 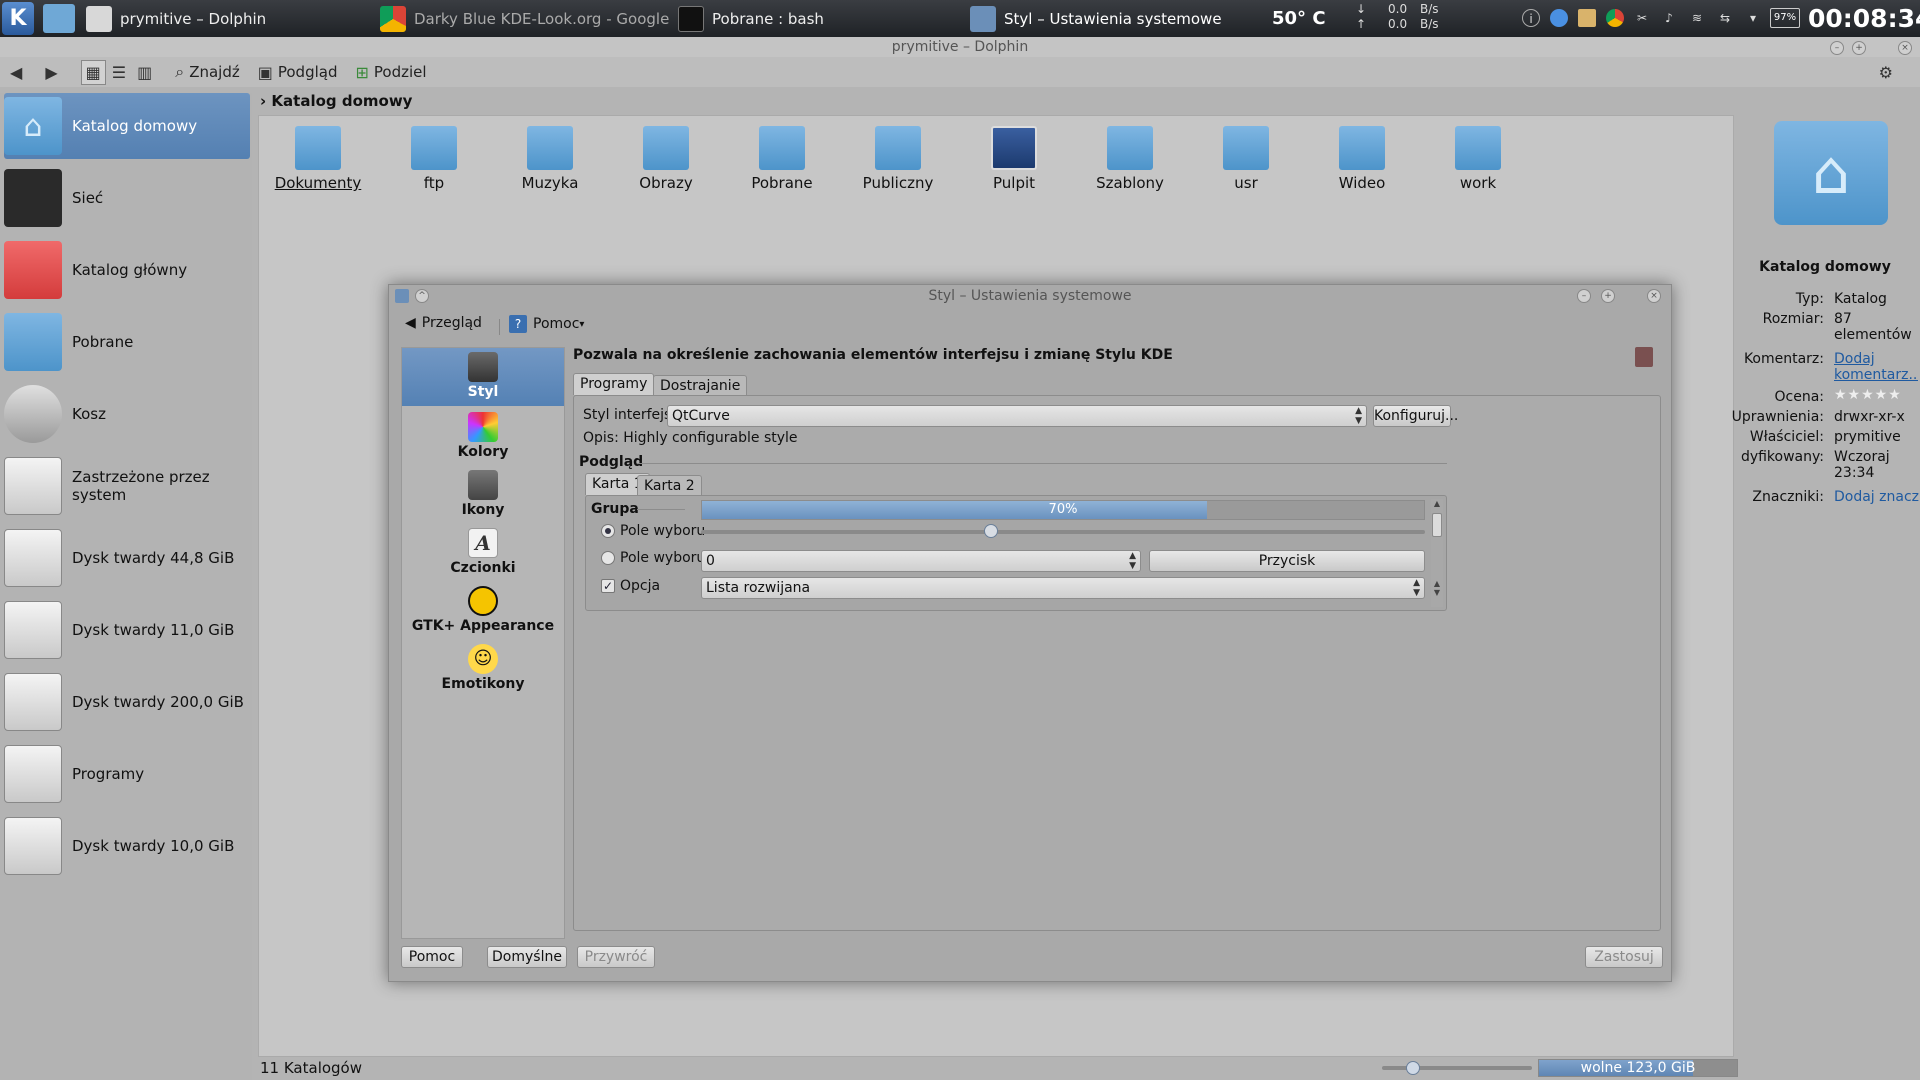 I want to click on preview-button: ▣ Podgląd, so click(x=298, y=72).